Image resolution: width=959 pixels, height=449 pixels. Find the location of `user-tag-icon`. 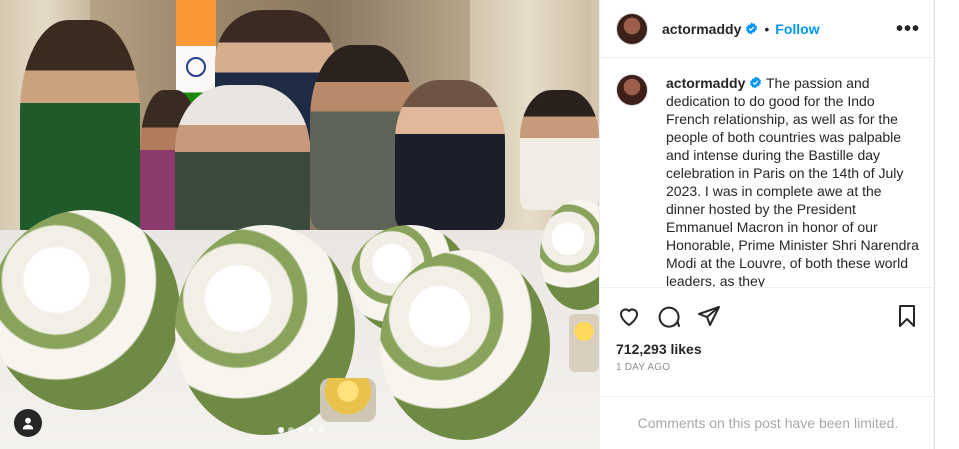

user-tag-icon is located at coordinates (28, 423).